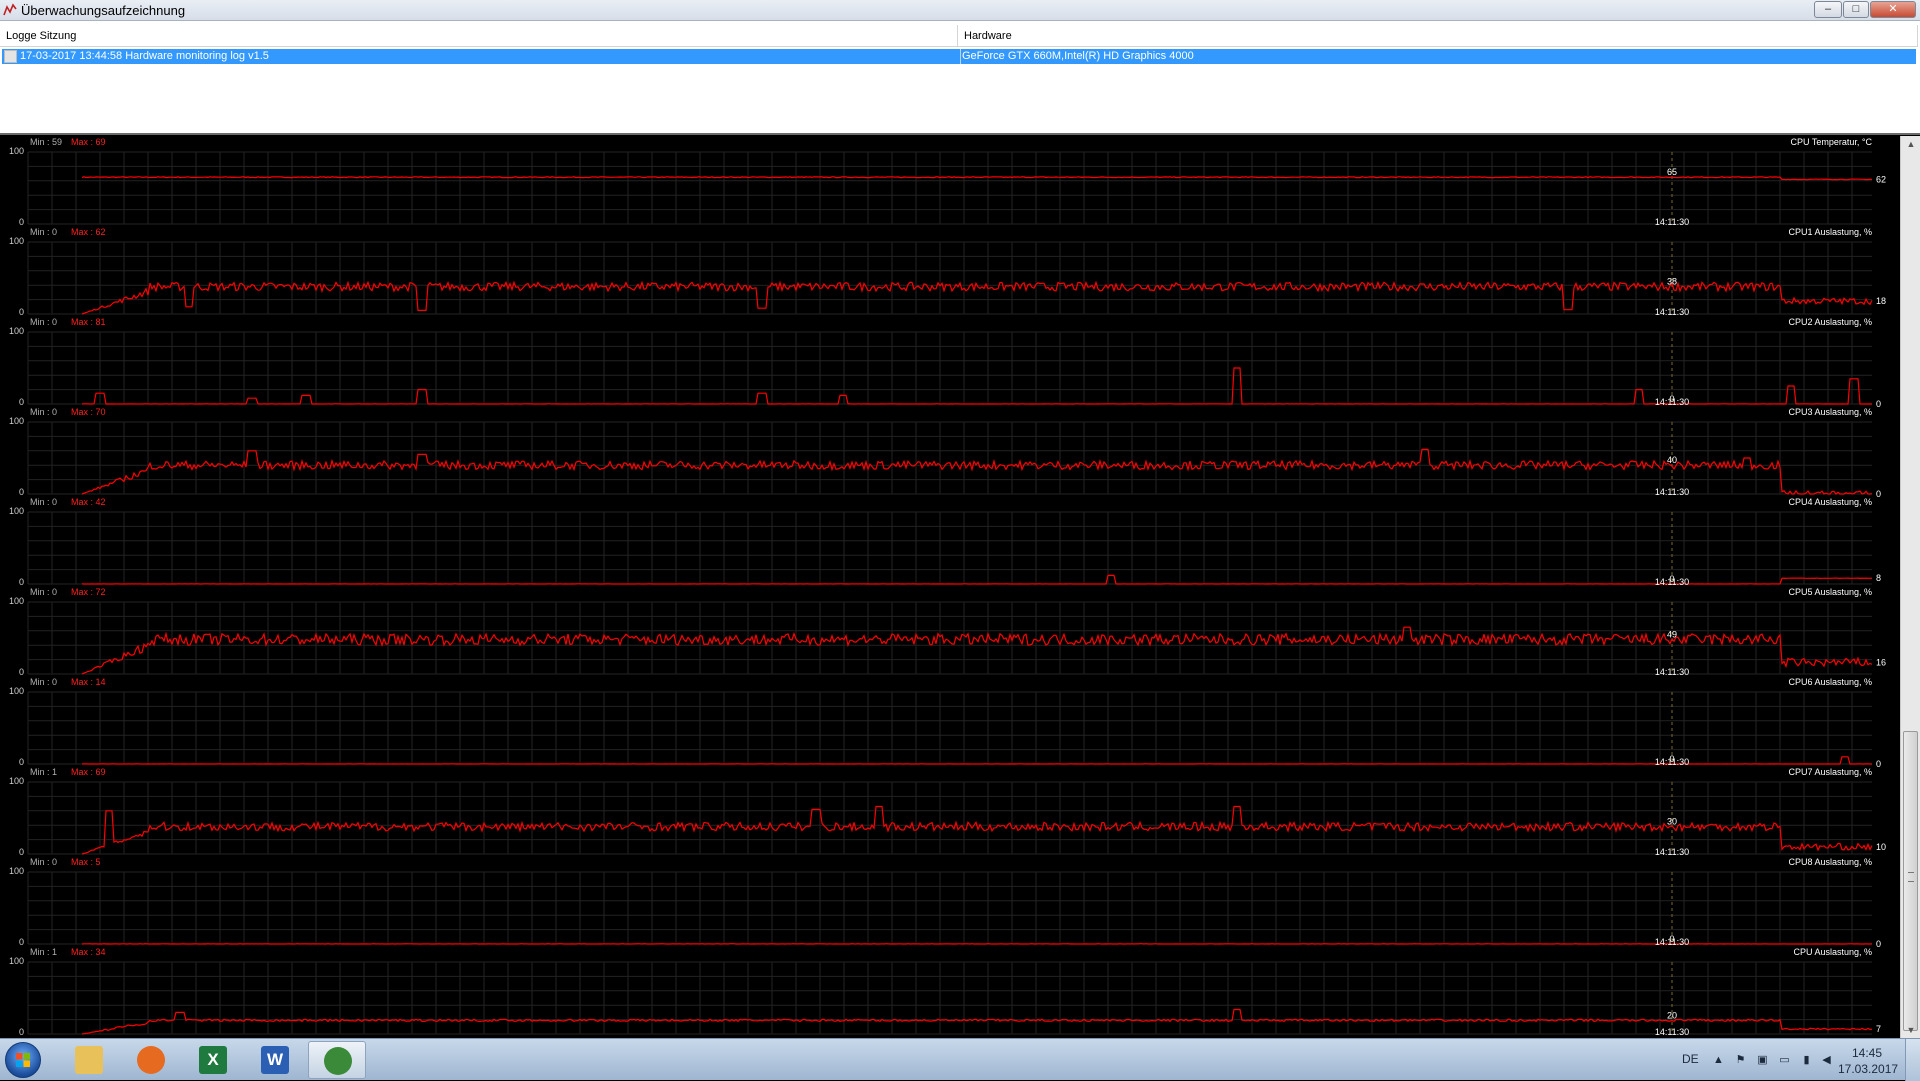 This screenshot has height=1081, width=1920. What do you see at coordinates (1672, 172) in the screenshot?
I see `cursor-value: 65` at bounding box center [1672, 172].